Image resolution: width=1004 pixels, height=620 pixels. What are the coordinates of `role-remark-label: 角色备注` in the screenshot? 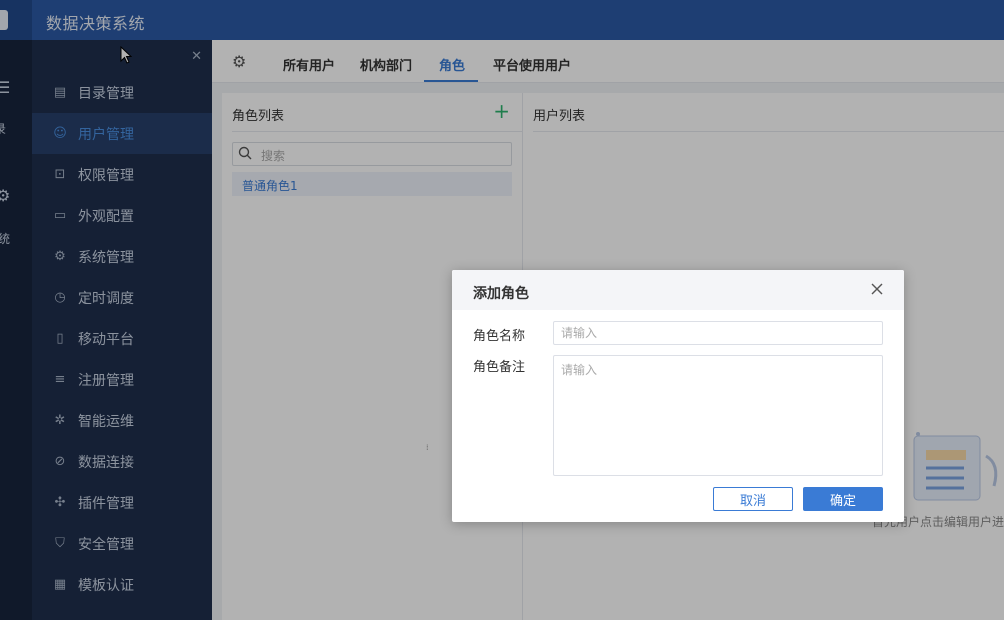 It's located at (499, 367).